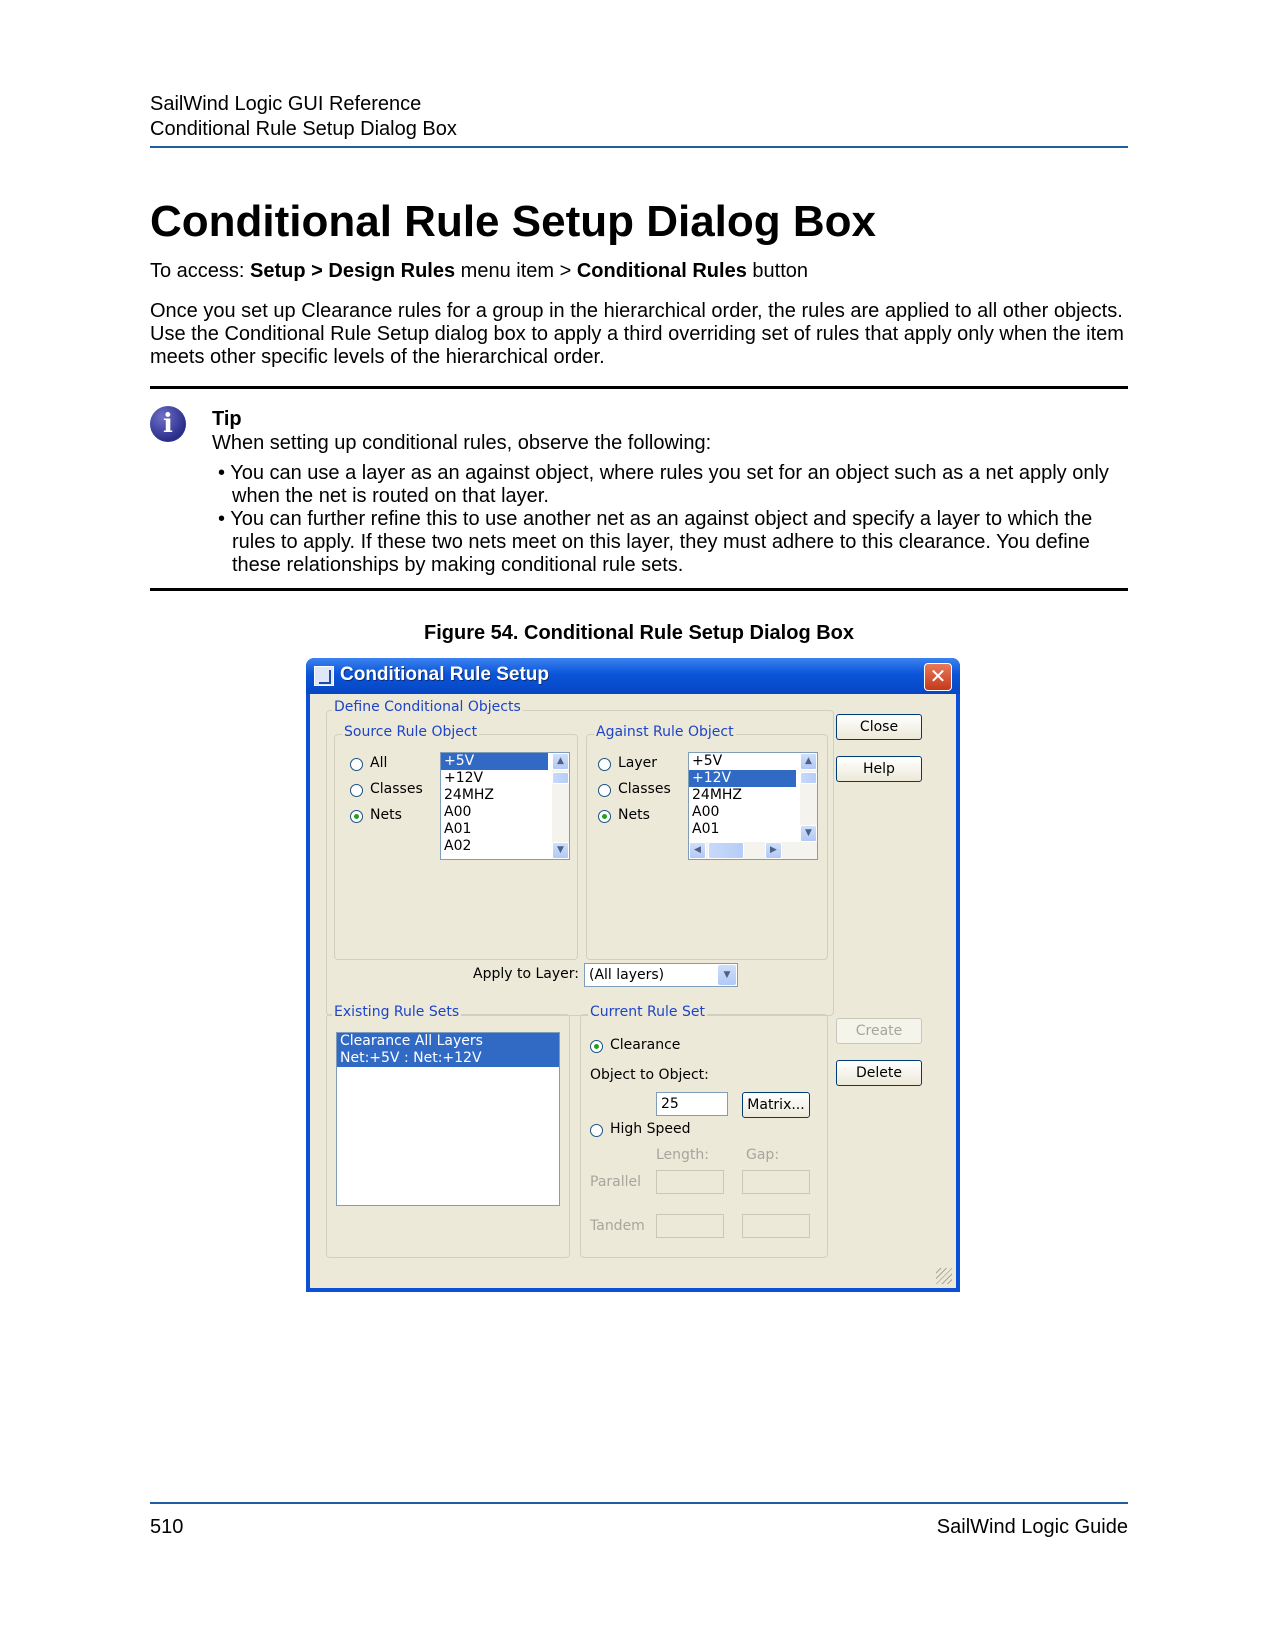 Image resolution: width=1275 pixels, height=1650 pixels. I want to click on apply-to-layer-label: Apply to Layer:, so click(526, 974).